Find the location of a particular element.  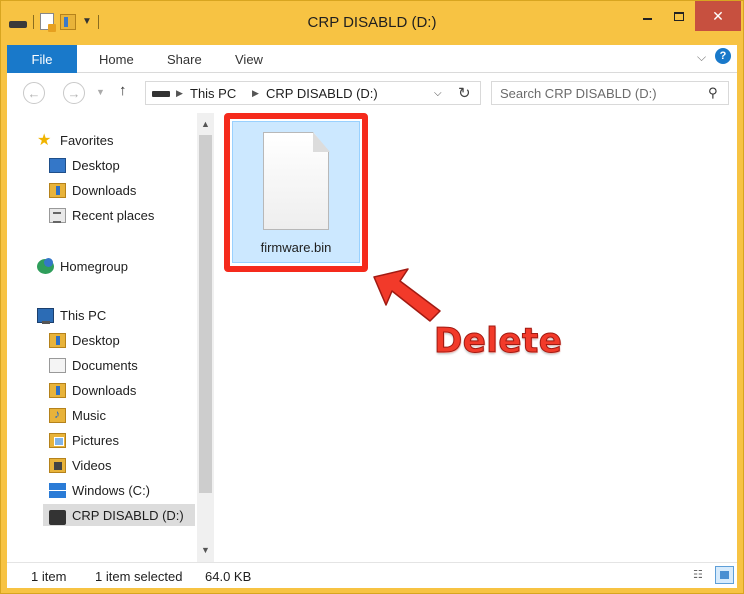

close-icon: ✕ is located at coordinates (718, 15).